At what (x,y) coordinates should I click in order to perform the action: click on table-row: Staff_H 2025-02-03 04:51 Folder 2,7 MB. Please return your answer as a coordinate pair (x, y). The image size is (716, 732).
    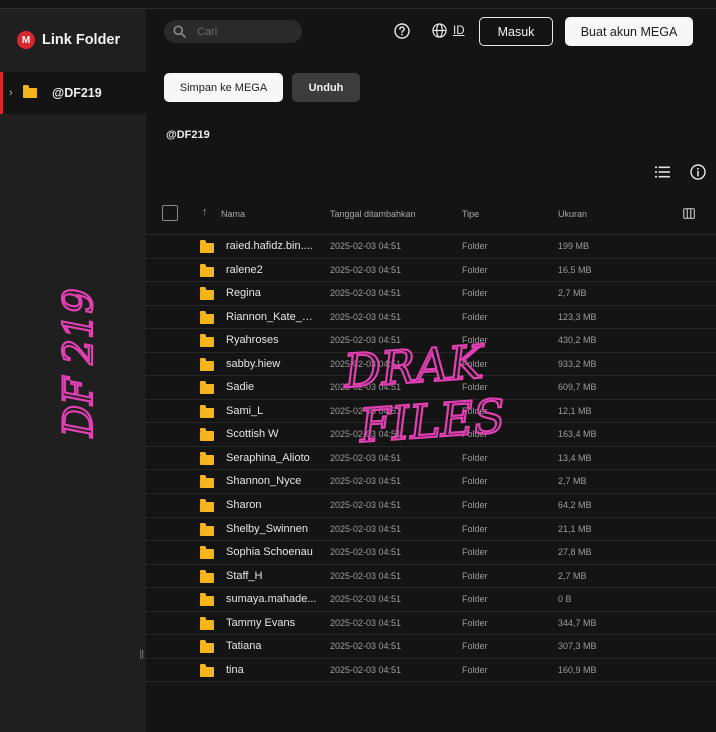
    Looking at the image, I should click on (431, 577).